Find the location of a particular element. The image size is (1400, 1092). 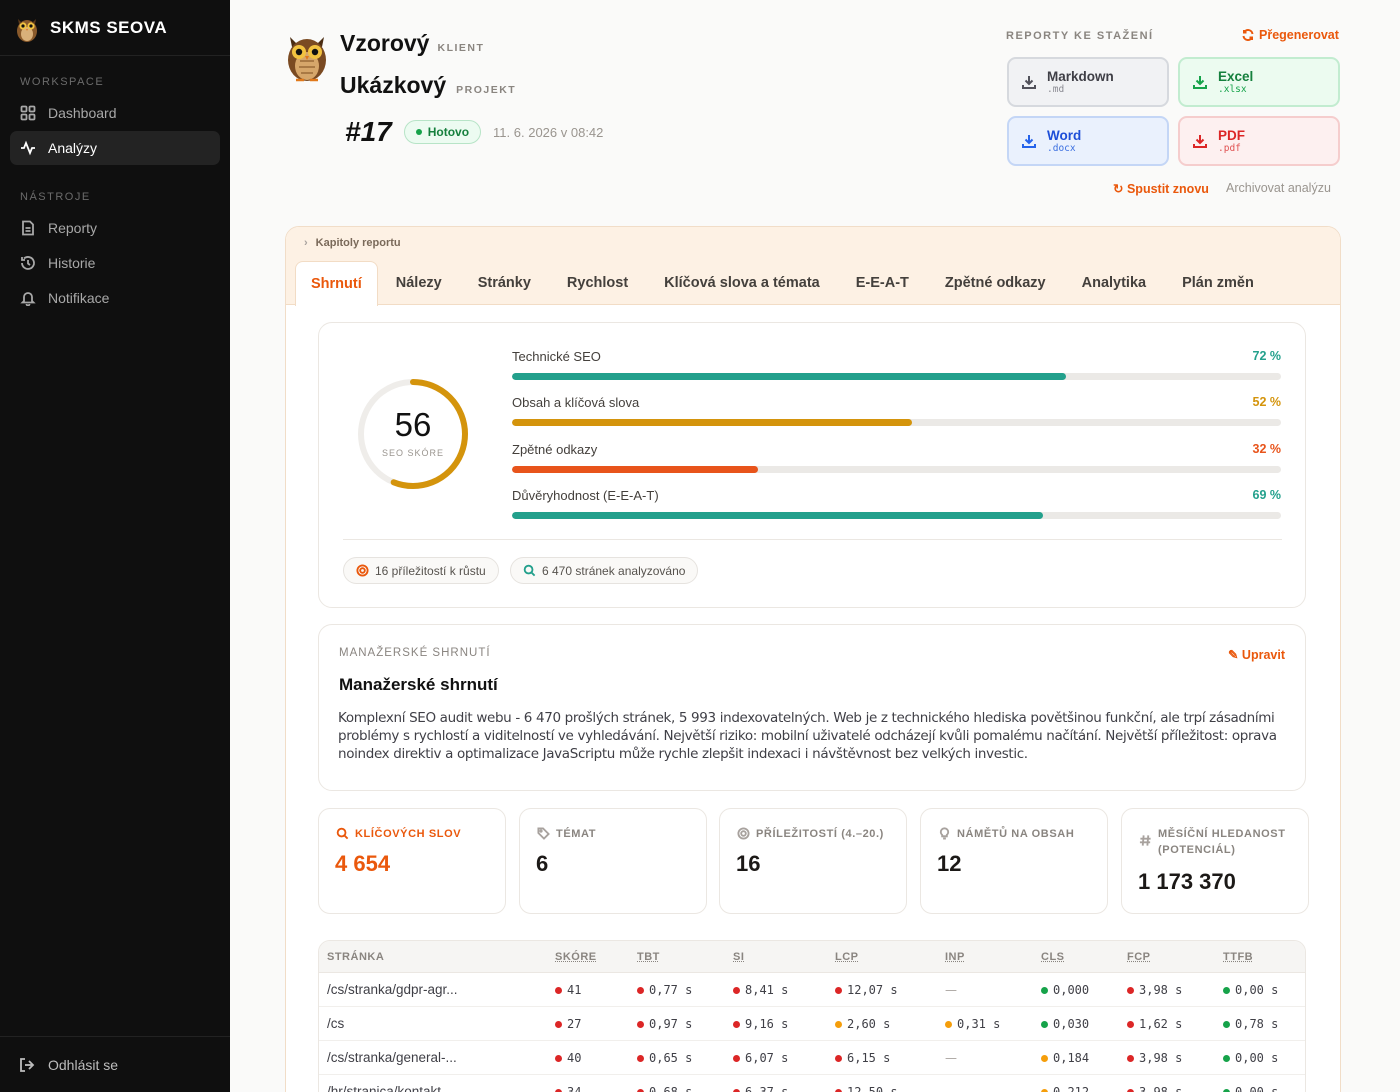

tab-nalezy: Nálezy is located at coordinates (419, 283).